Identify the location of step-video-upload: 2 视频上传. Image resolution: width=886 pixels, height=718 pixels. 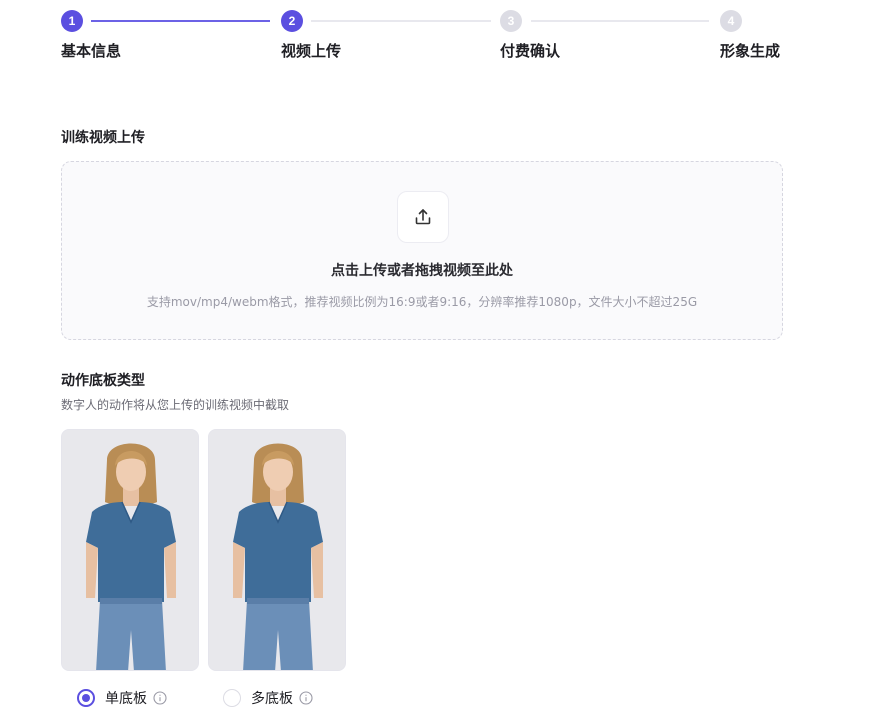
(311, 35).